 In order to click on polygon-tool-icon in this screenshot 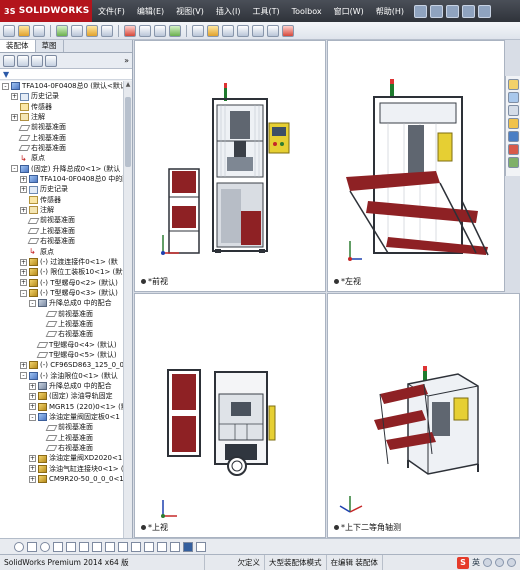, I will do `click(32, 546)`.